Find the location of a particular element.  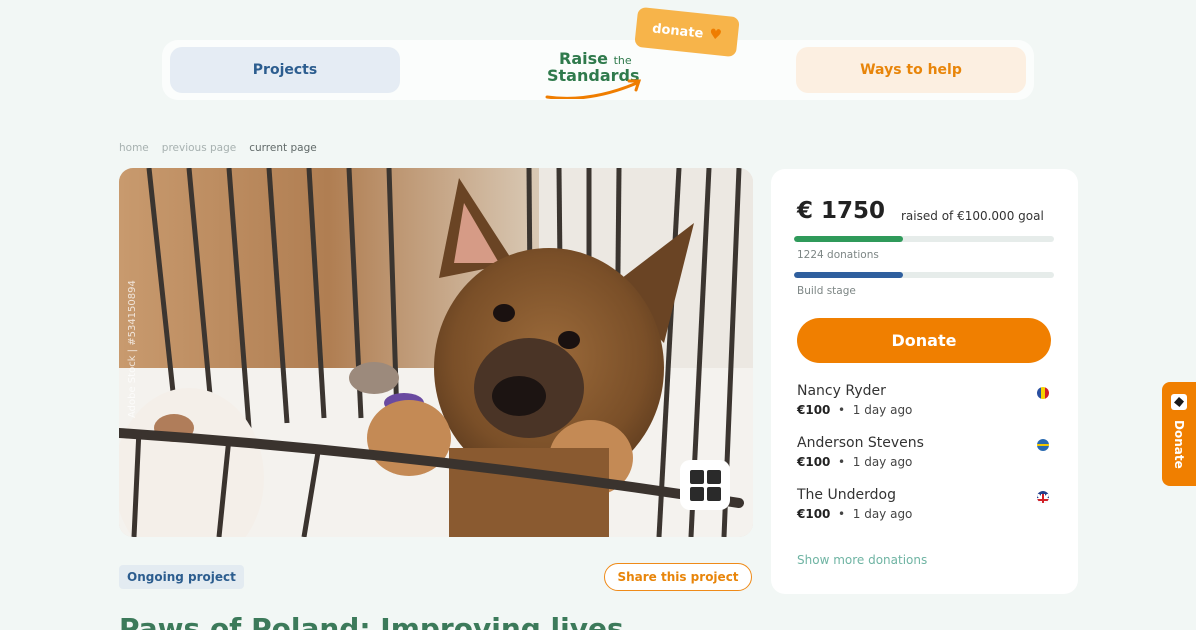

donation-item: The Underdog €100 • 1 day ago is located at coordinates (925, 504).